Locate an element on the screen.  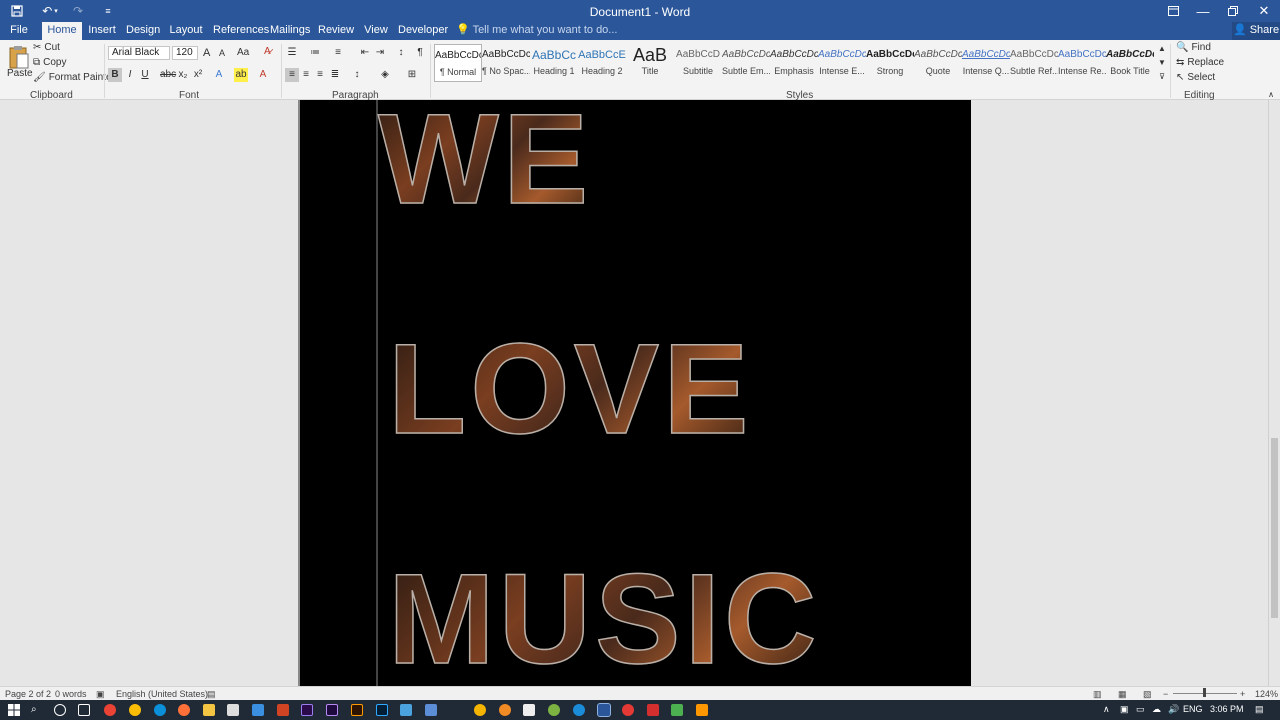
clock: 3:06 PM is located at coordinates (1227, 709).